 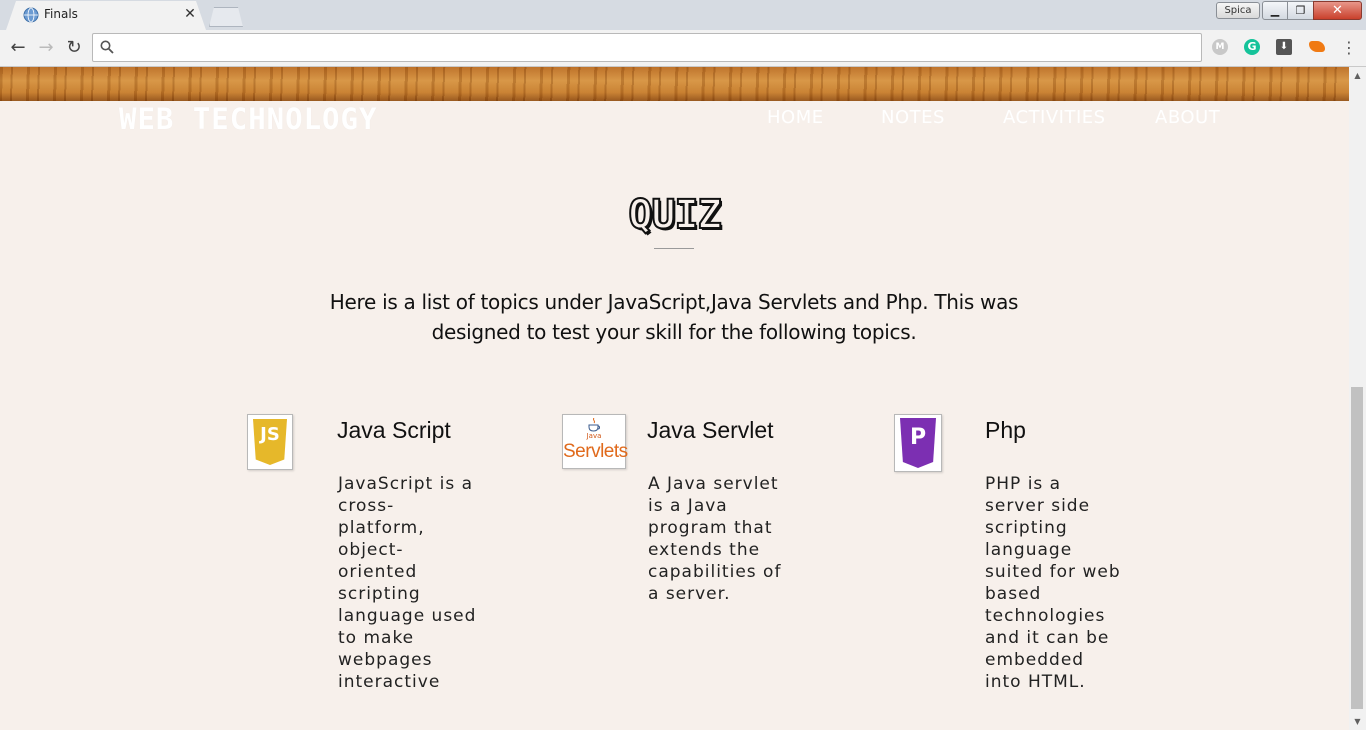 I want to click on servlets-logo-text: Servlets, so click(x=595, y=451).